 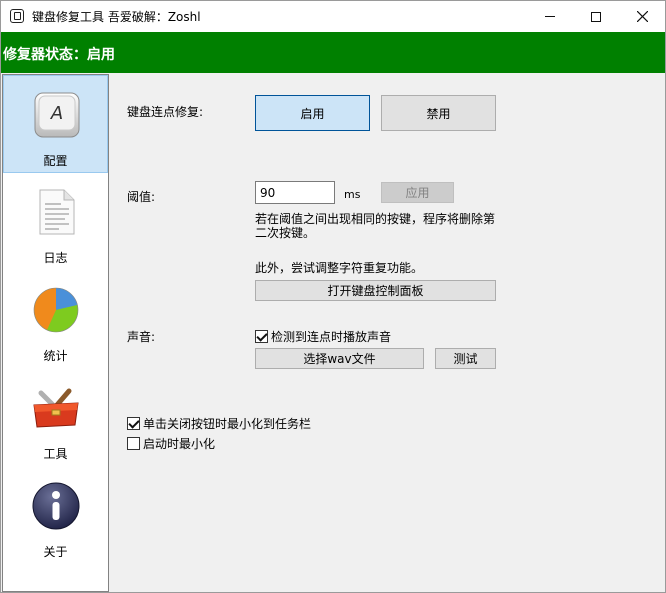 I want to click on threshold-unit: ms, so click(x=352, y=194).